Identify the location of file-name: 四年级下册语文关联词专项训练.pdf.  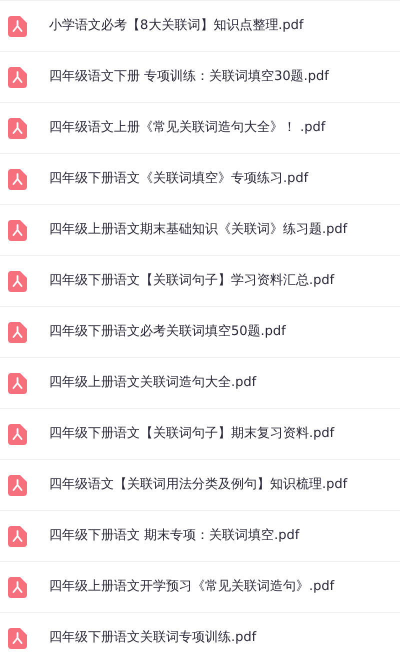
(152, 638).